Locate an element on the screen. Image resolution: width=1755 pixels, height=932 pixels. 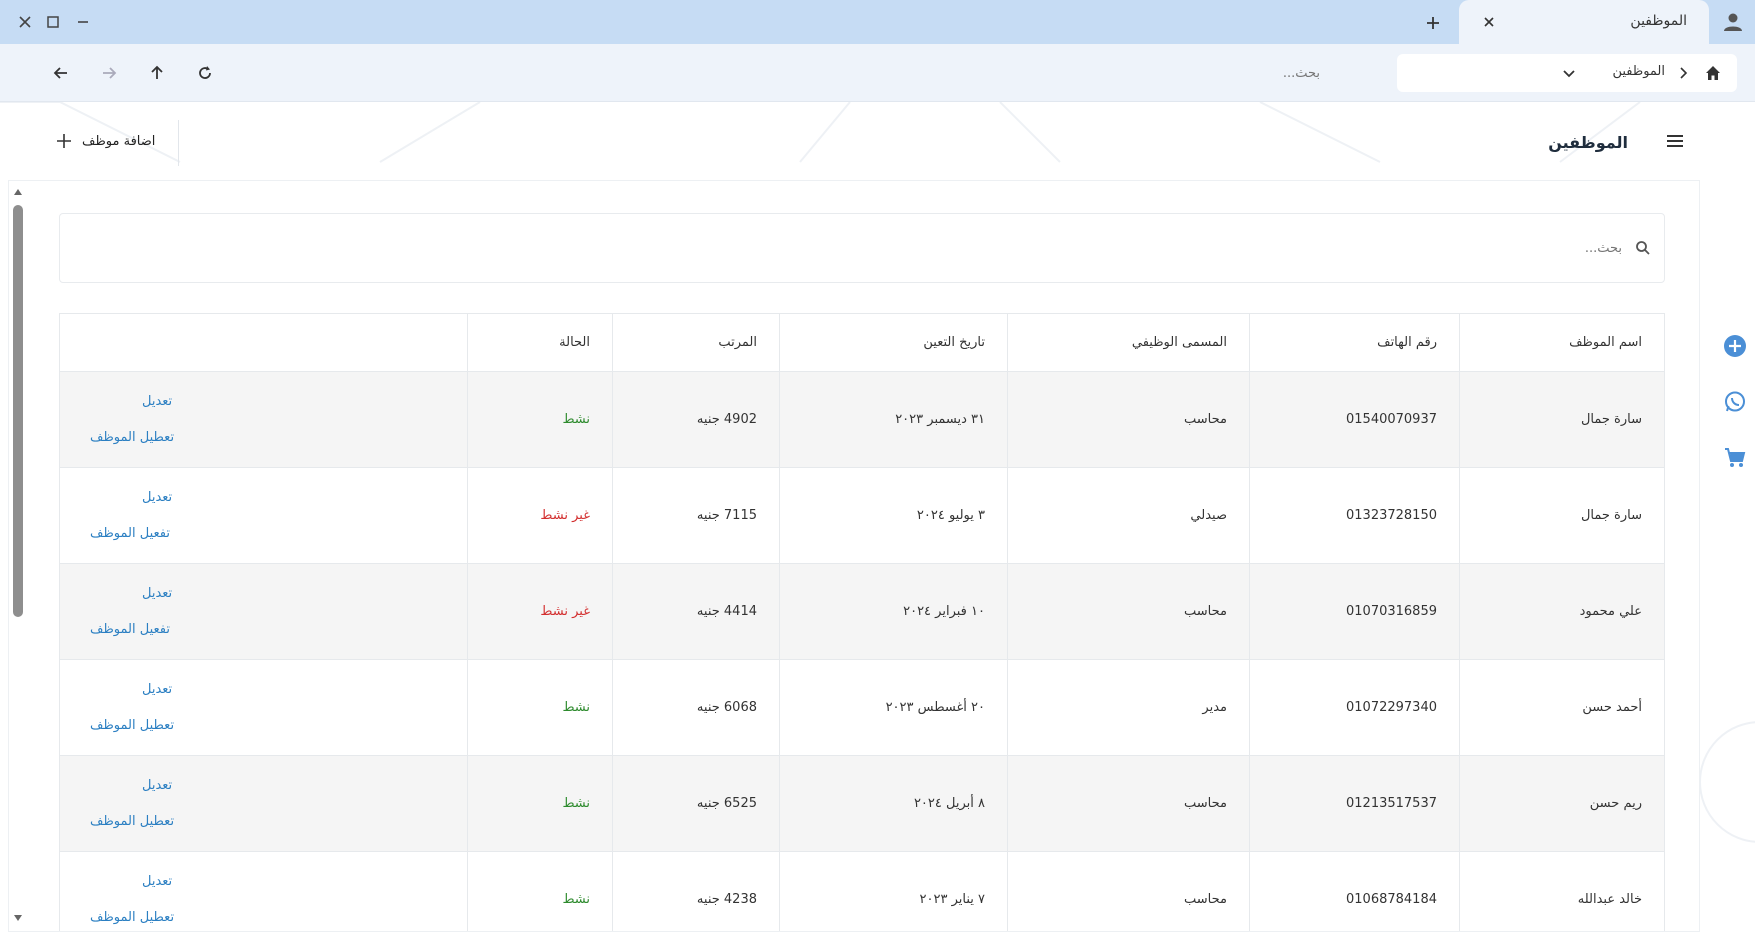
cell-phone: 01540070937 is located at coordinates (1354, 419).